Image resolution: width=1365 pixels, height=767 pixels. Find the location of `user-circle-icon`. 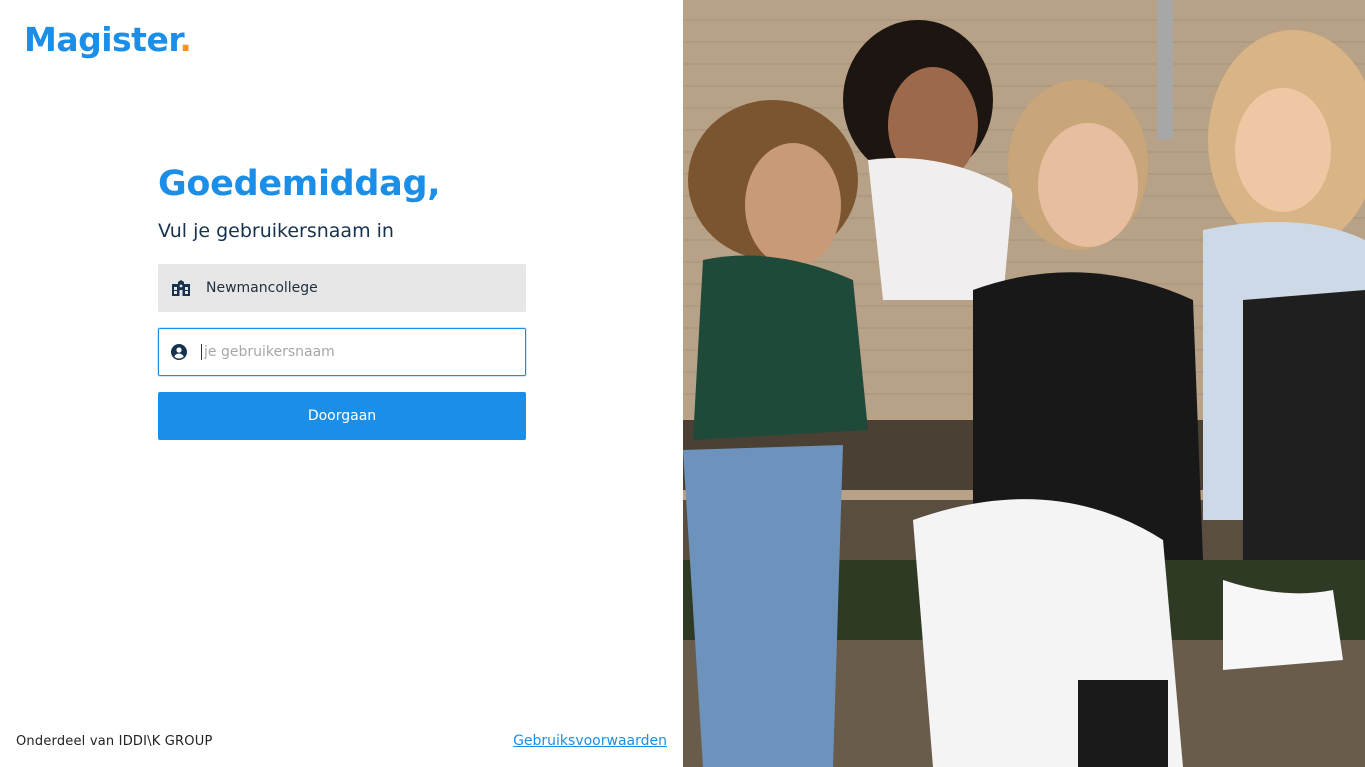

user-circle-icon is located at coordinates (179, 352).